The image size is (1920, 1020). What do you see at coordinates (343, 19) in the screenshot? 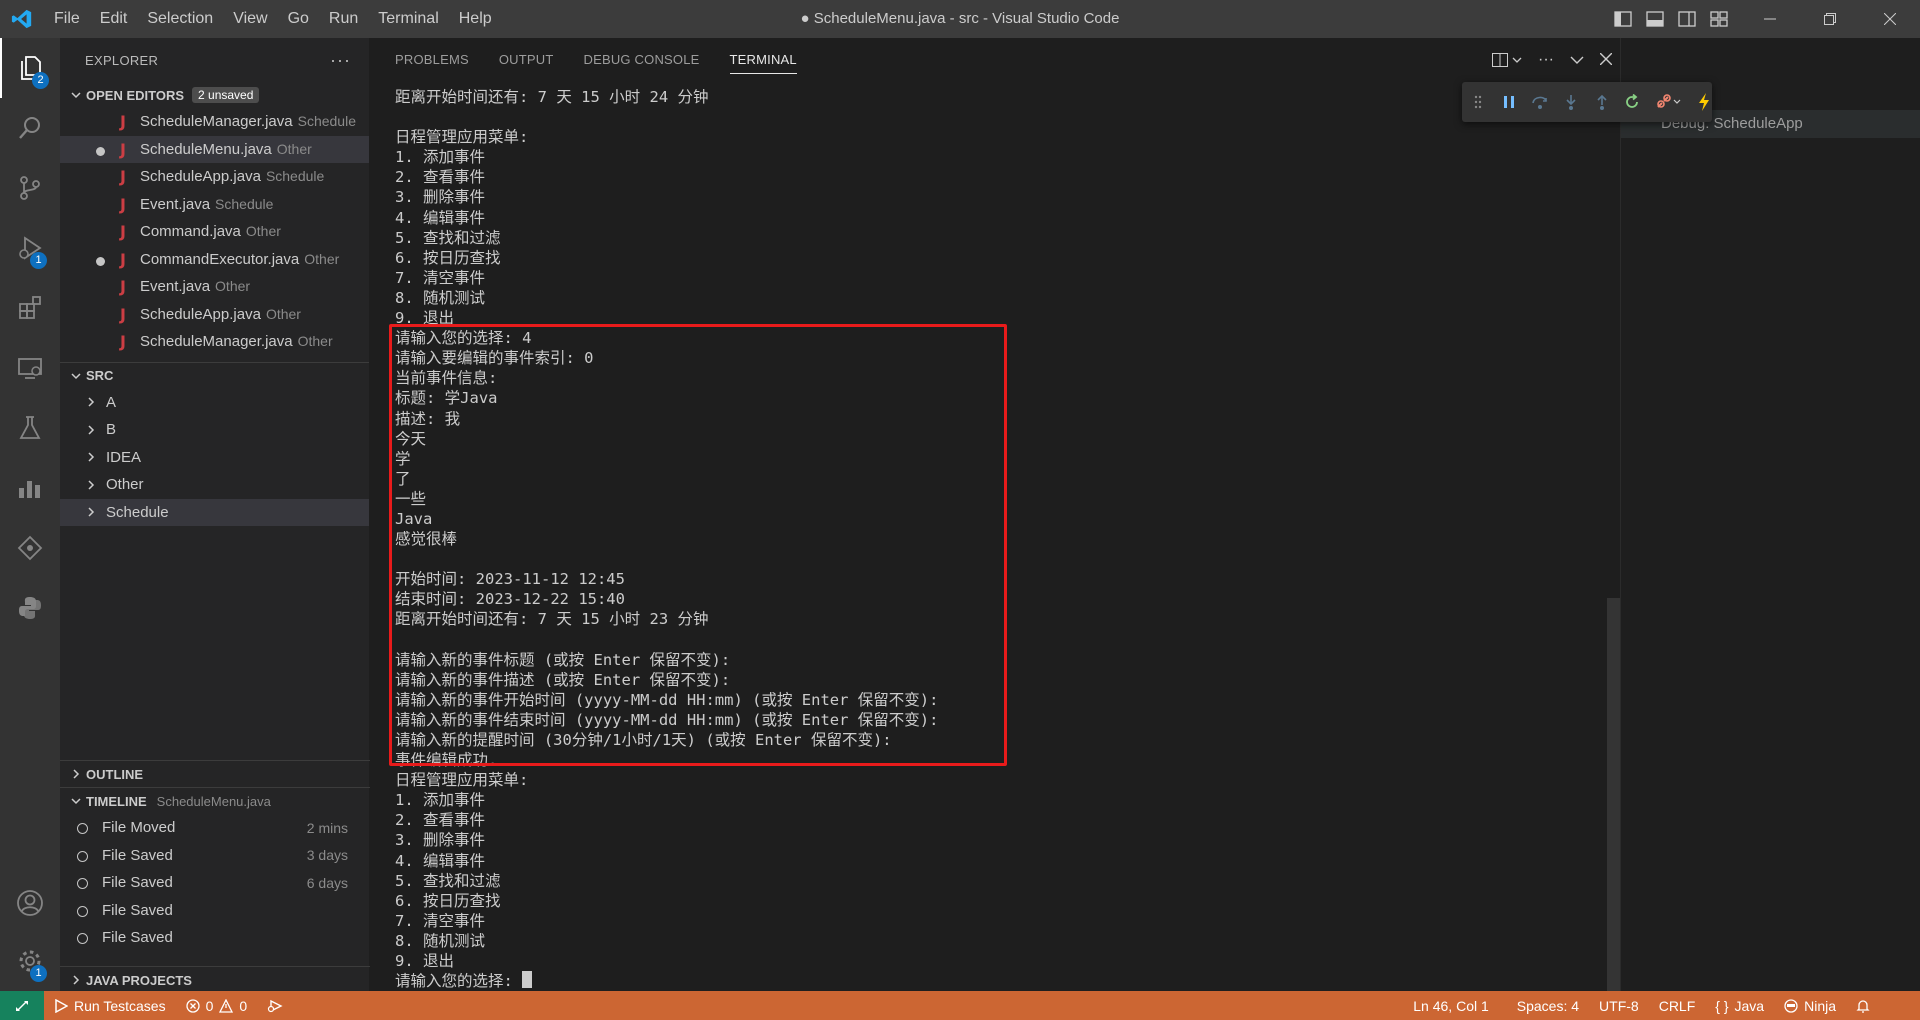
I see `menu-run: Run` at bounding box center [343, 19].